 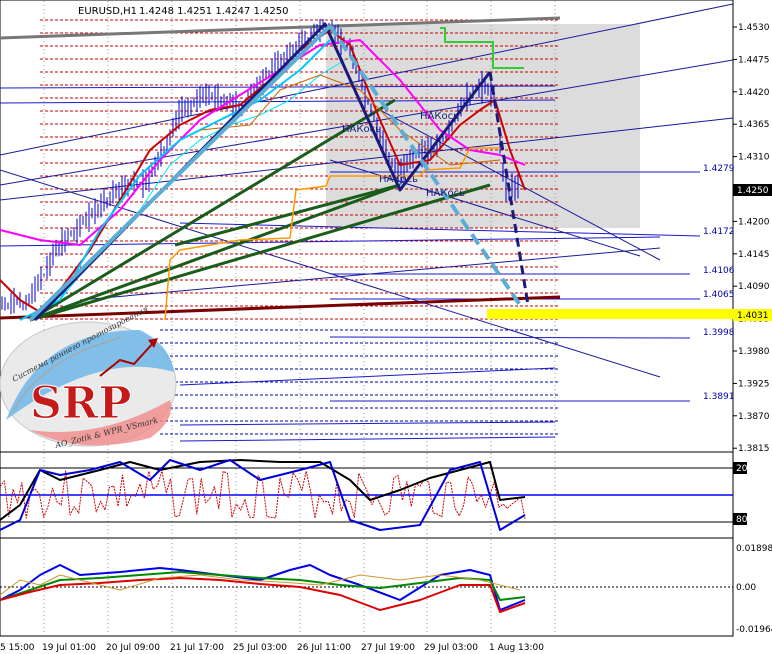 What do you see at coordinates (324, 648) in the screenshot?
I see `time-label: 26 Jul 11:00` at bounding box center [324, 648].